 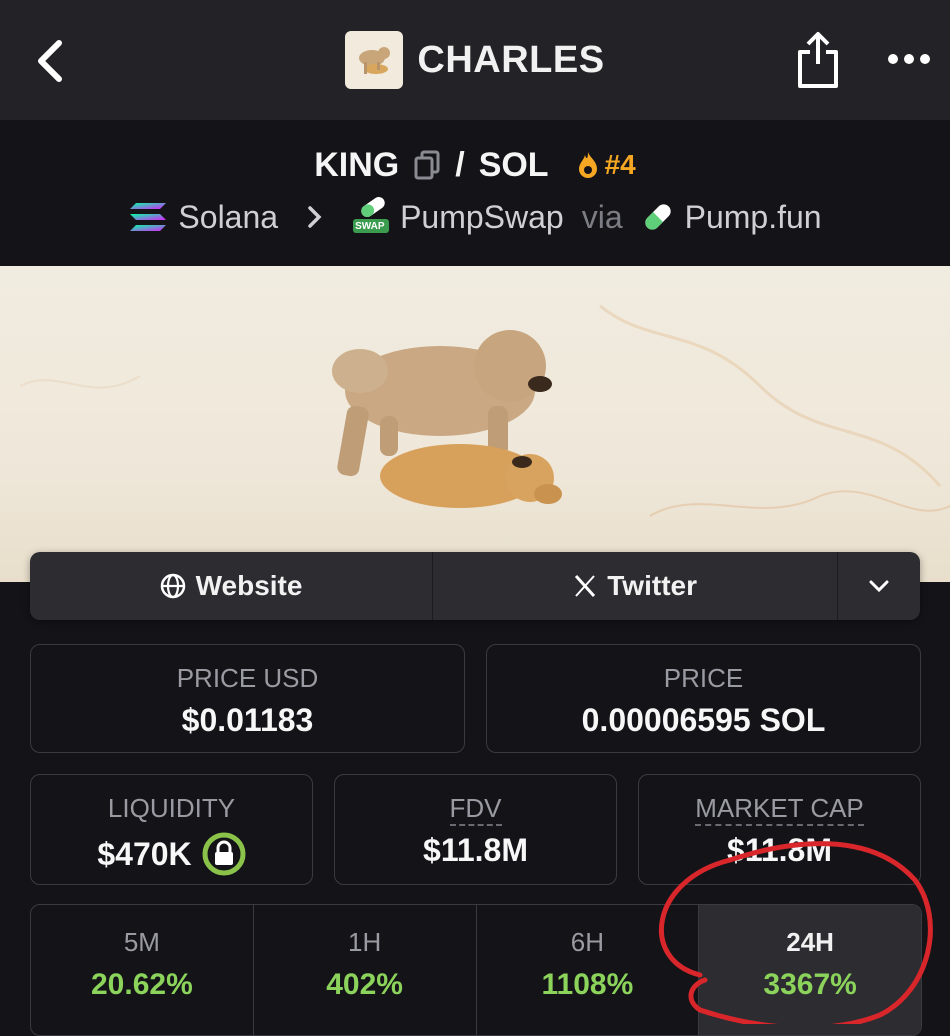 What do you see at coordinates (482, 217) in the screenshot?
I see `dex-name: PumpSwap` at bounding box center [482, 217].